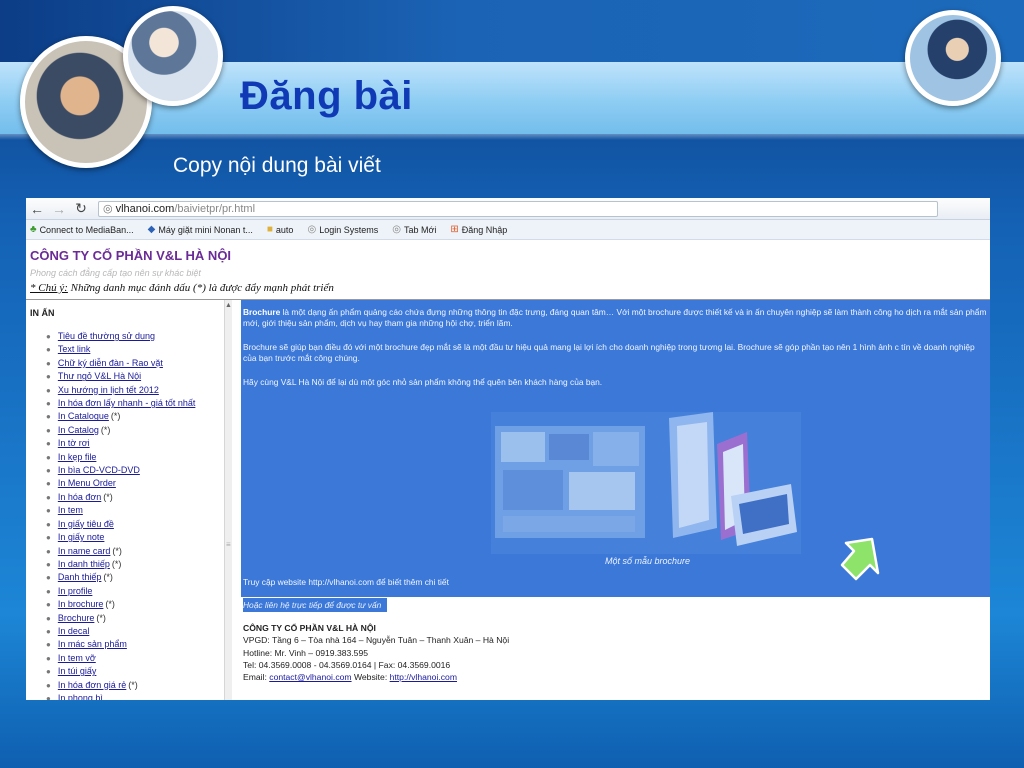 The width and height of the screenshot is (1024, 768). Describe the element at coordinates (127, 403) in the screenshot. I see `category-link: In hóa đơn lấy nhanh - giá tốt nhất` at that location.